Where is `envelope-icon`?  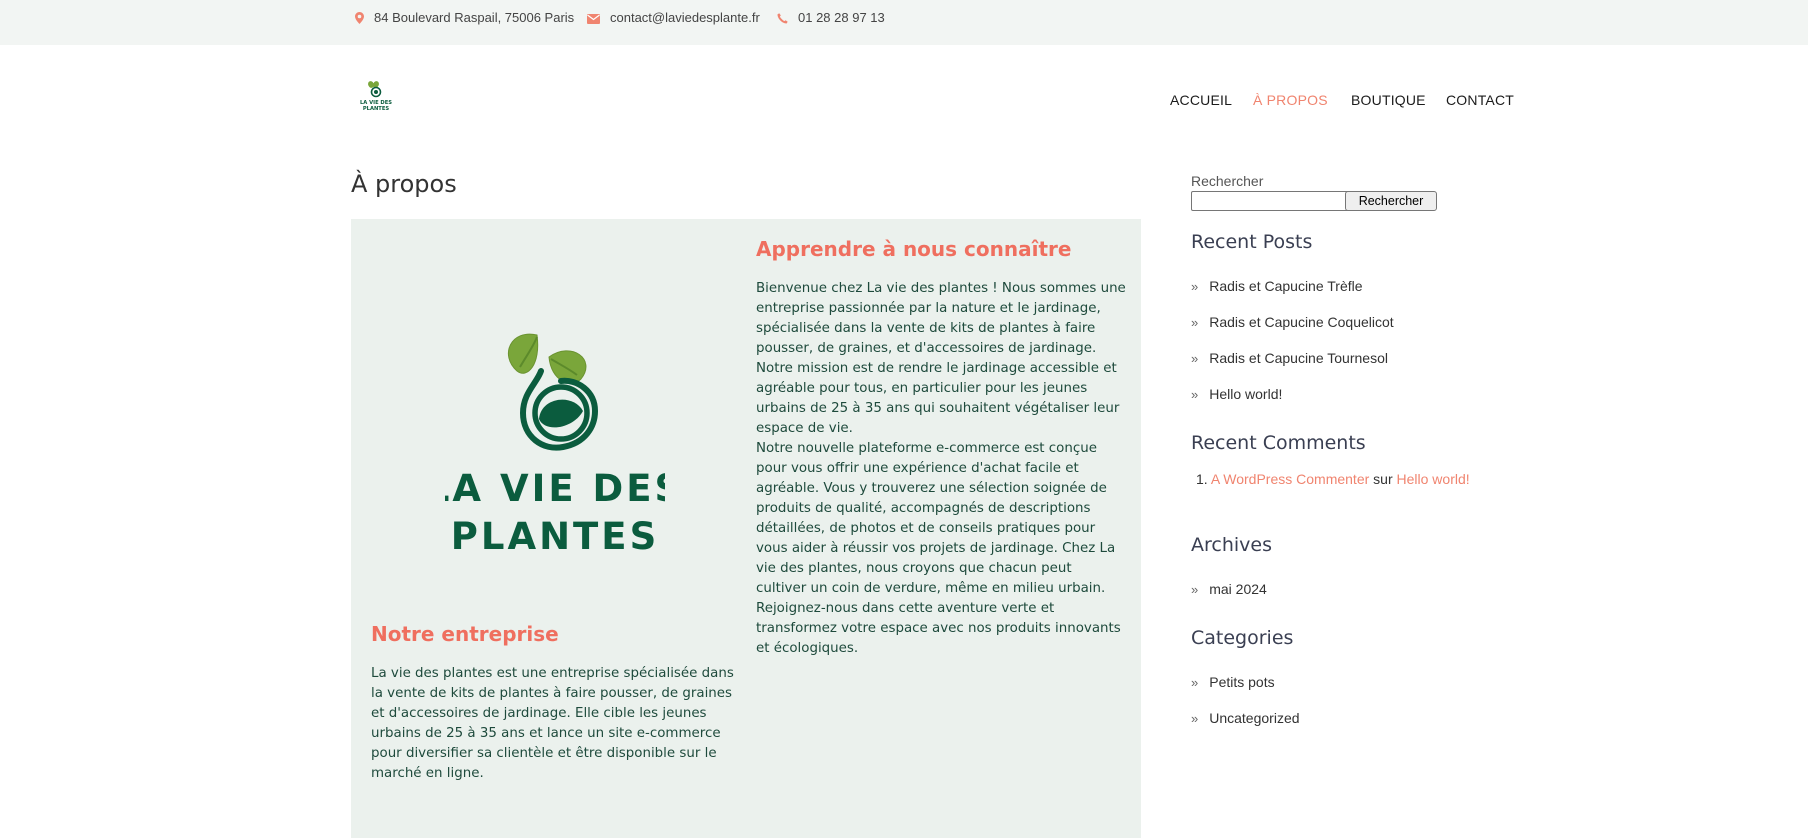 envelope-icon is located at coordinates (593, 19).